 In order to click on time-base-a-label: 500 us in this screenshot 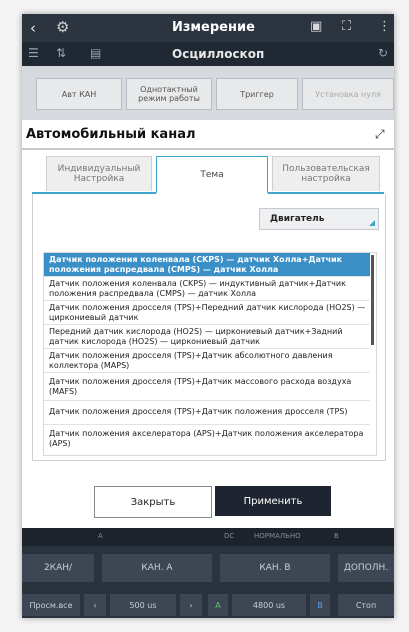, I will do `click(143, 605)`.